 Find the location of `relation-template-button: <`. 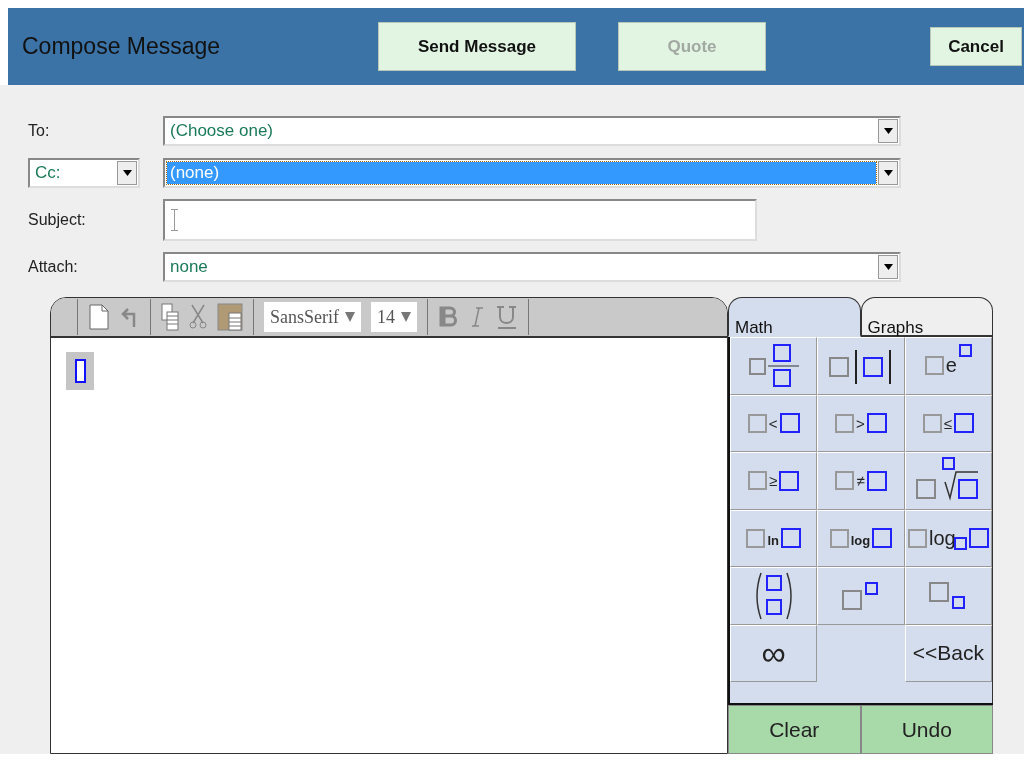

relation-template-button: < is located at coordinates (774, 423).